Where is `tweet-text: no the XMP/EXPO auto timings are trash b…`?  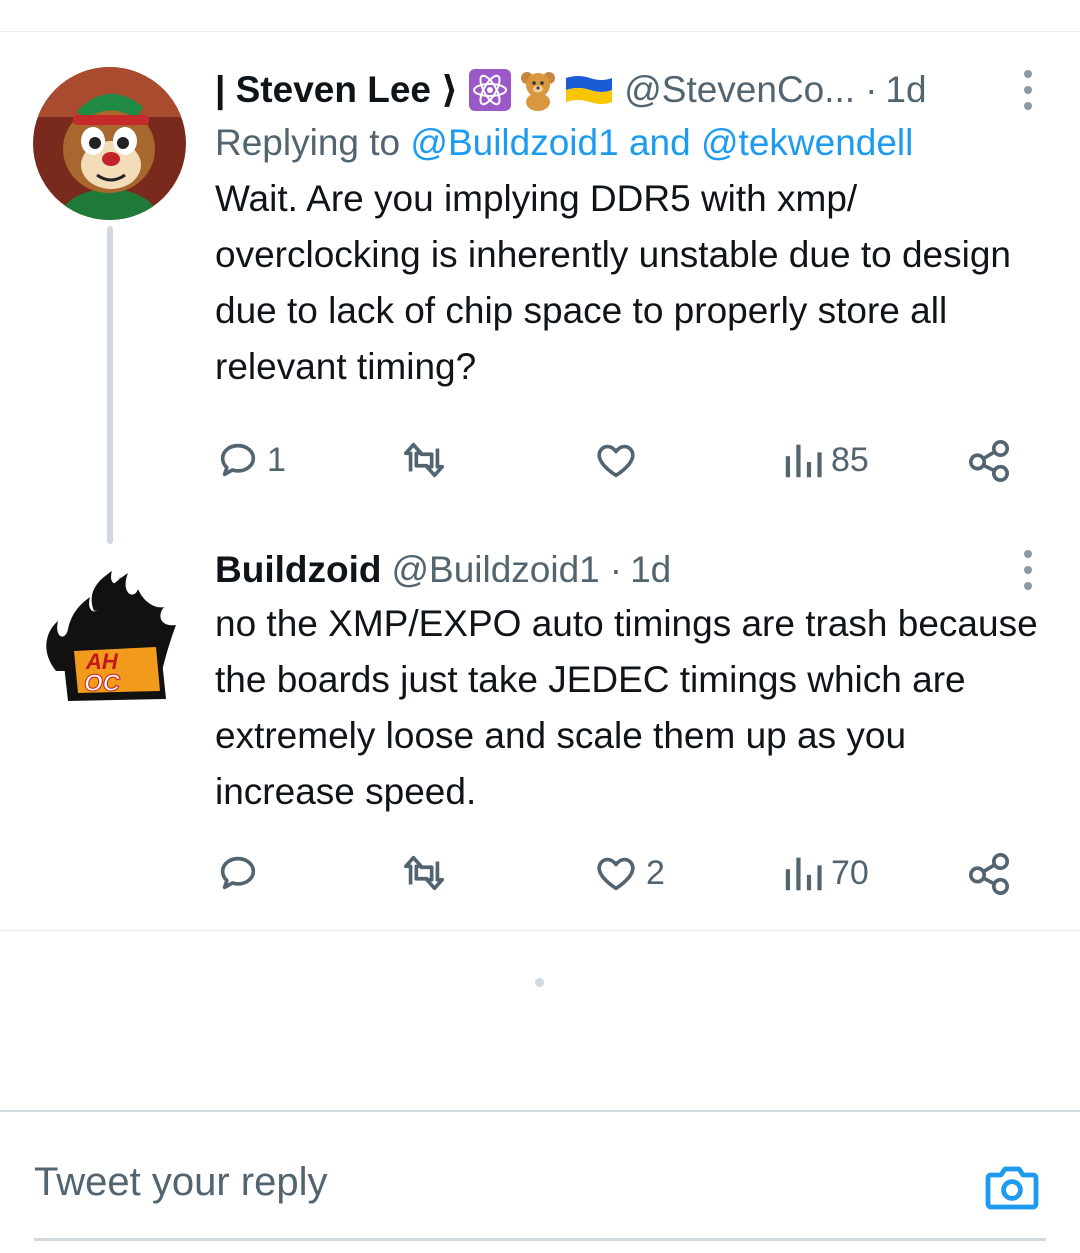
tweet-text: no the XMP/EXPO auto timings are trash b… is located at coordinates (626, 707).